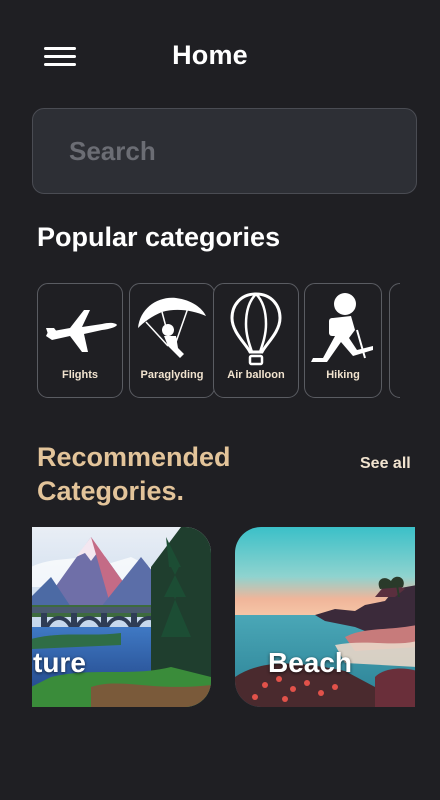 Image resolution: width=440 pixels, height=800 pixels. What do you see at coordinates (342, 327) in the screenshot?
I see `hiker-icon` at bounding box center [342, 327].